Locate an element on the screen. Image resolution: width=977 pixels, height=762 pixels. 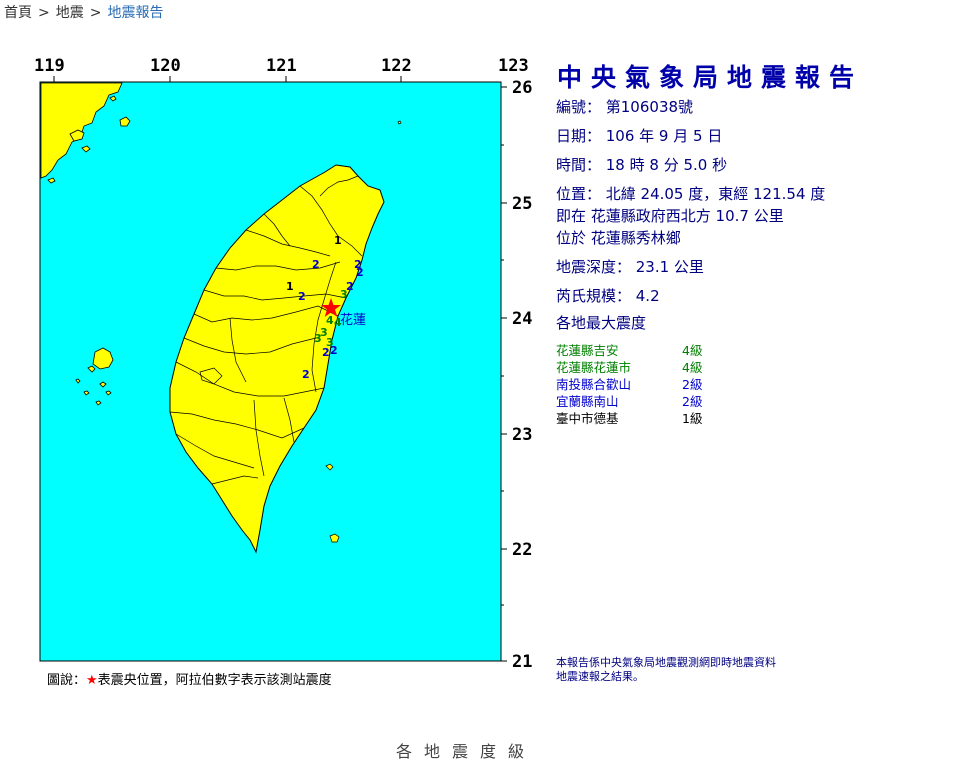
lat-label-21: 21 is located at coordinates (522, 662).